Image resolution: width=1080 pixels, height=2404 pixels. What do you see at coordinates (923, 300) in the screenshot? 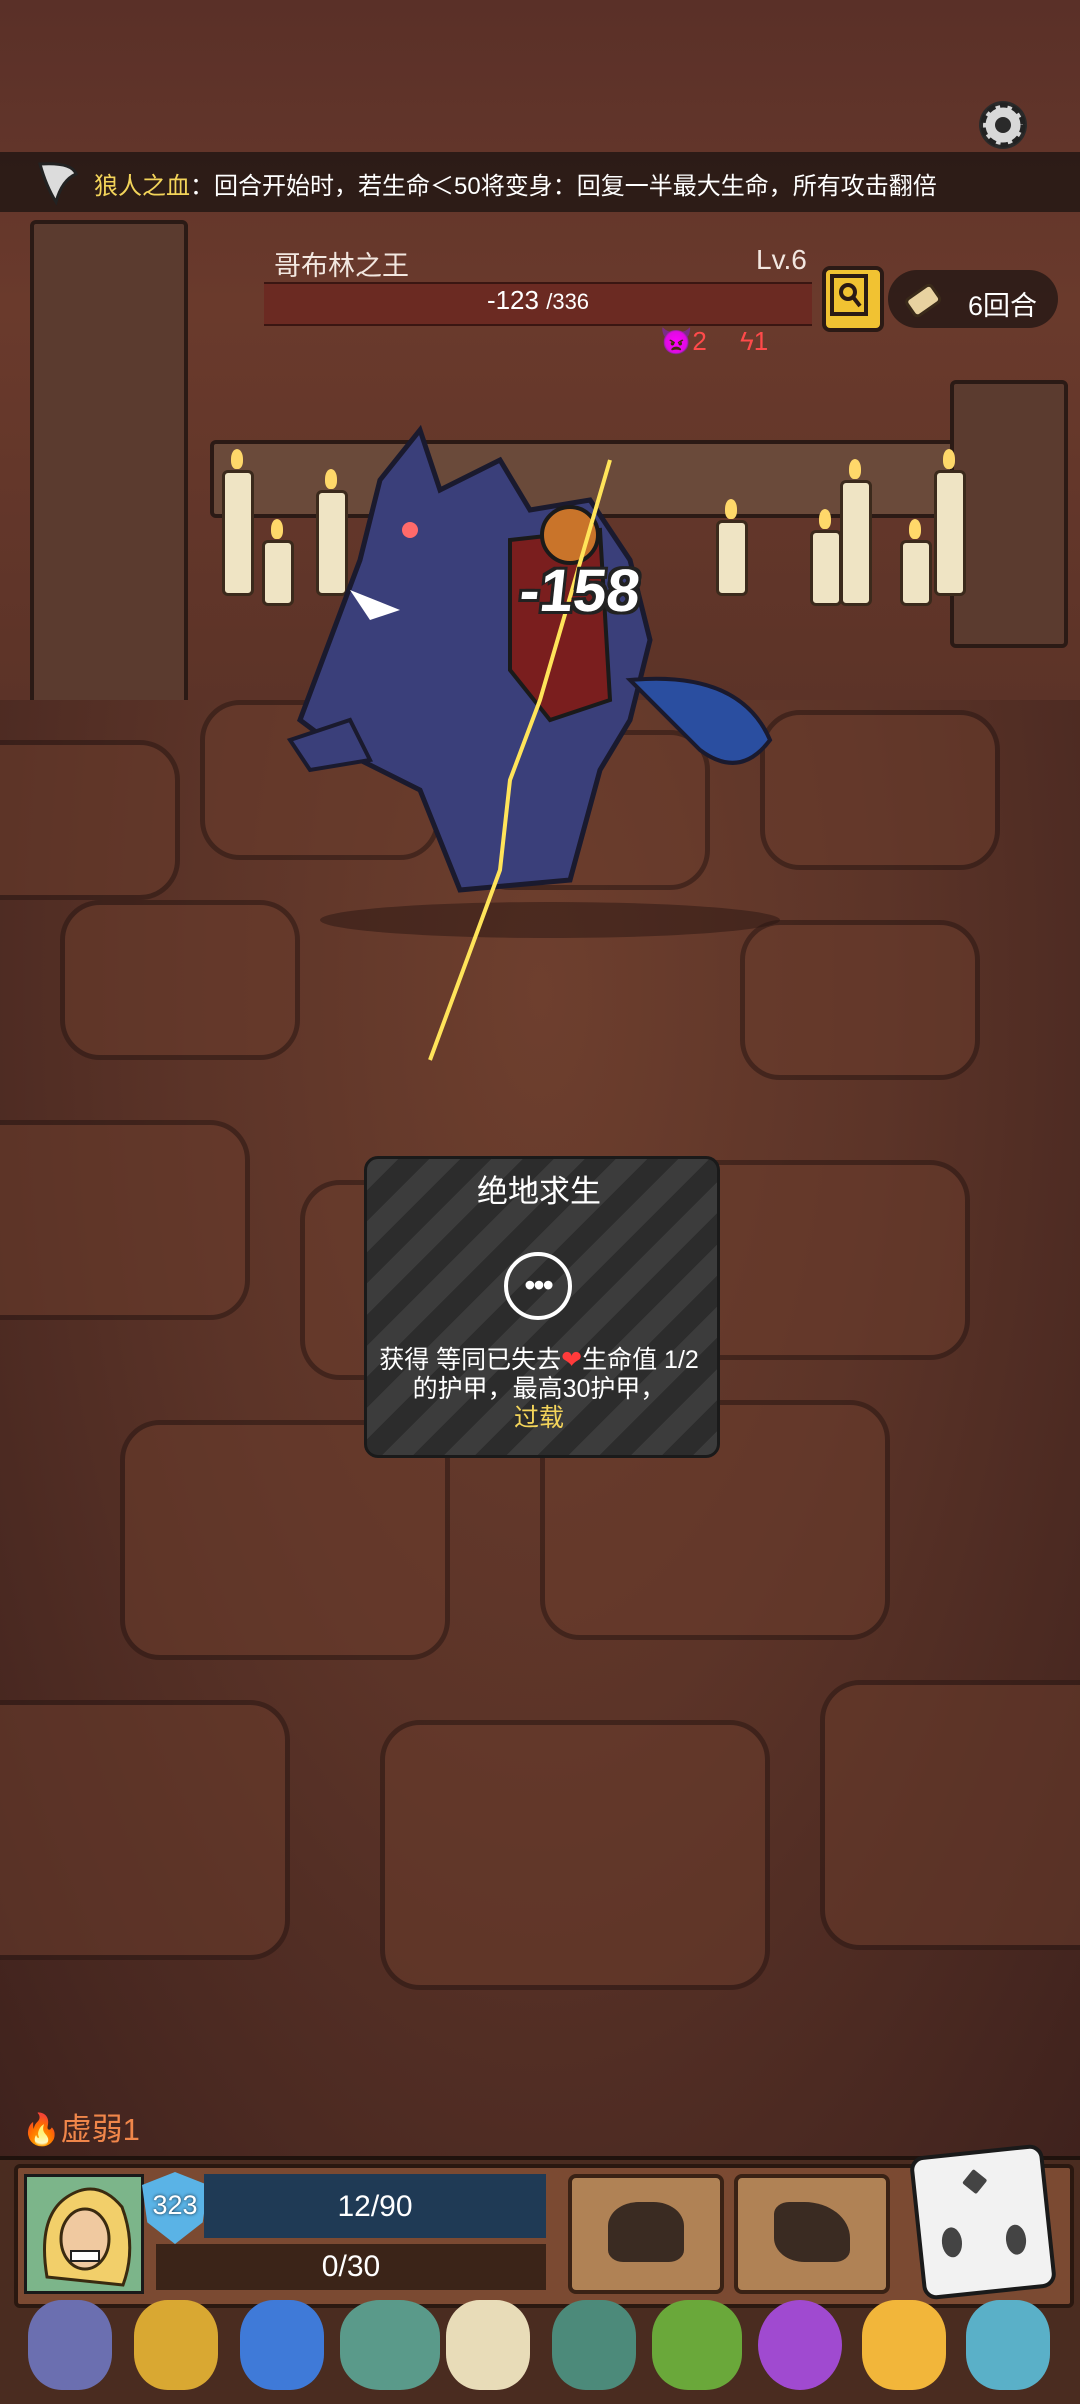
I see `scroll-icon` at bounding box center [923, 300].